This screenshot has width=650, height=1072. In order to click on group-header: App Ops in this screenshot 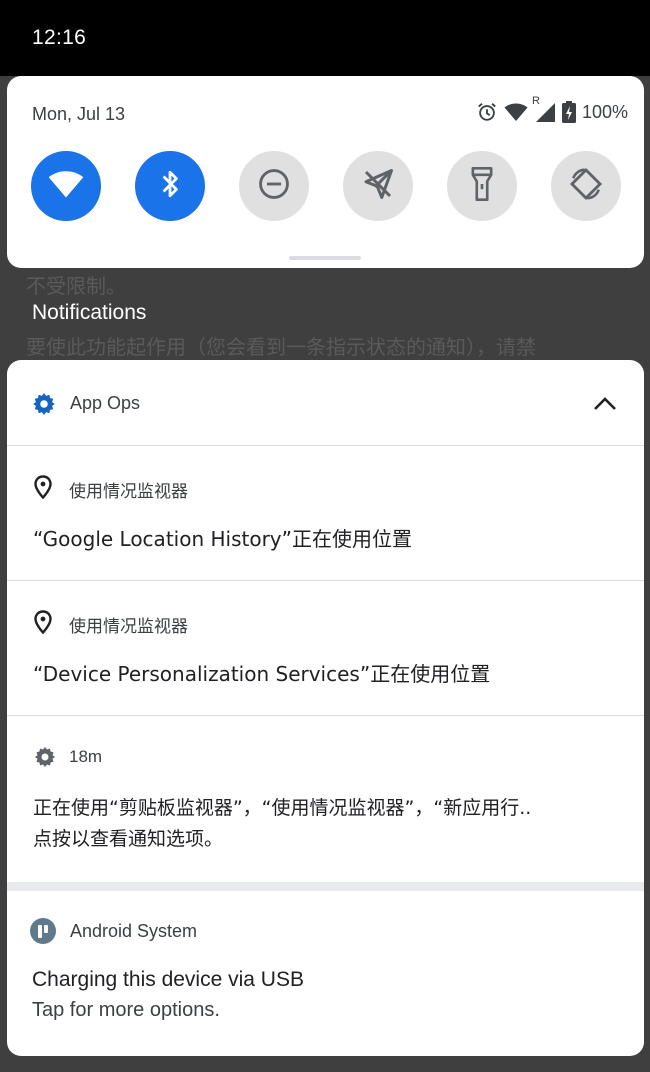, I will do `click(325, 403)`.